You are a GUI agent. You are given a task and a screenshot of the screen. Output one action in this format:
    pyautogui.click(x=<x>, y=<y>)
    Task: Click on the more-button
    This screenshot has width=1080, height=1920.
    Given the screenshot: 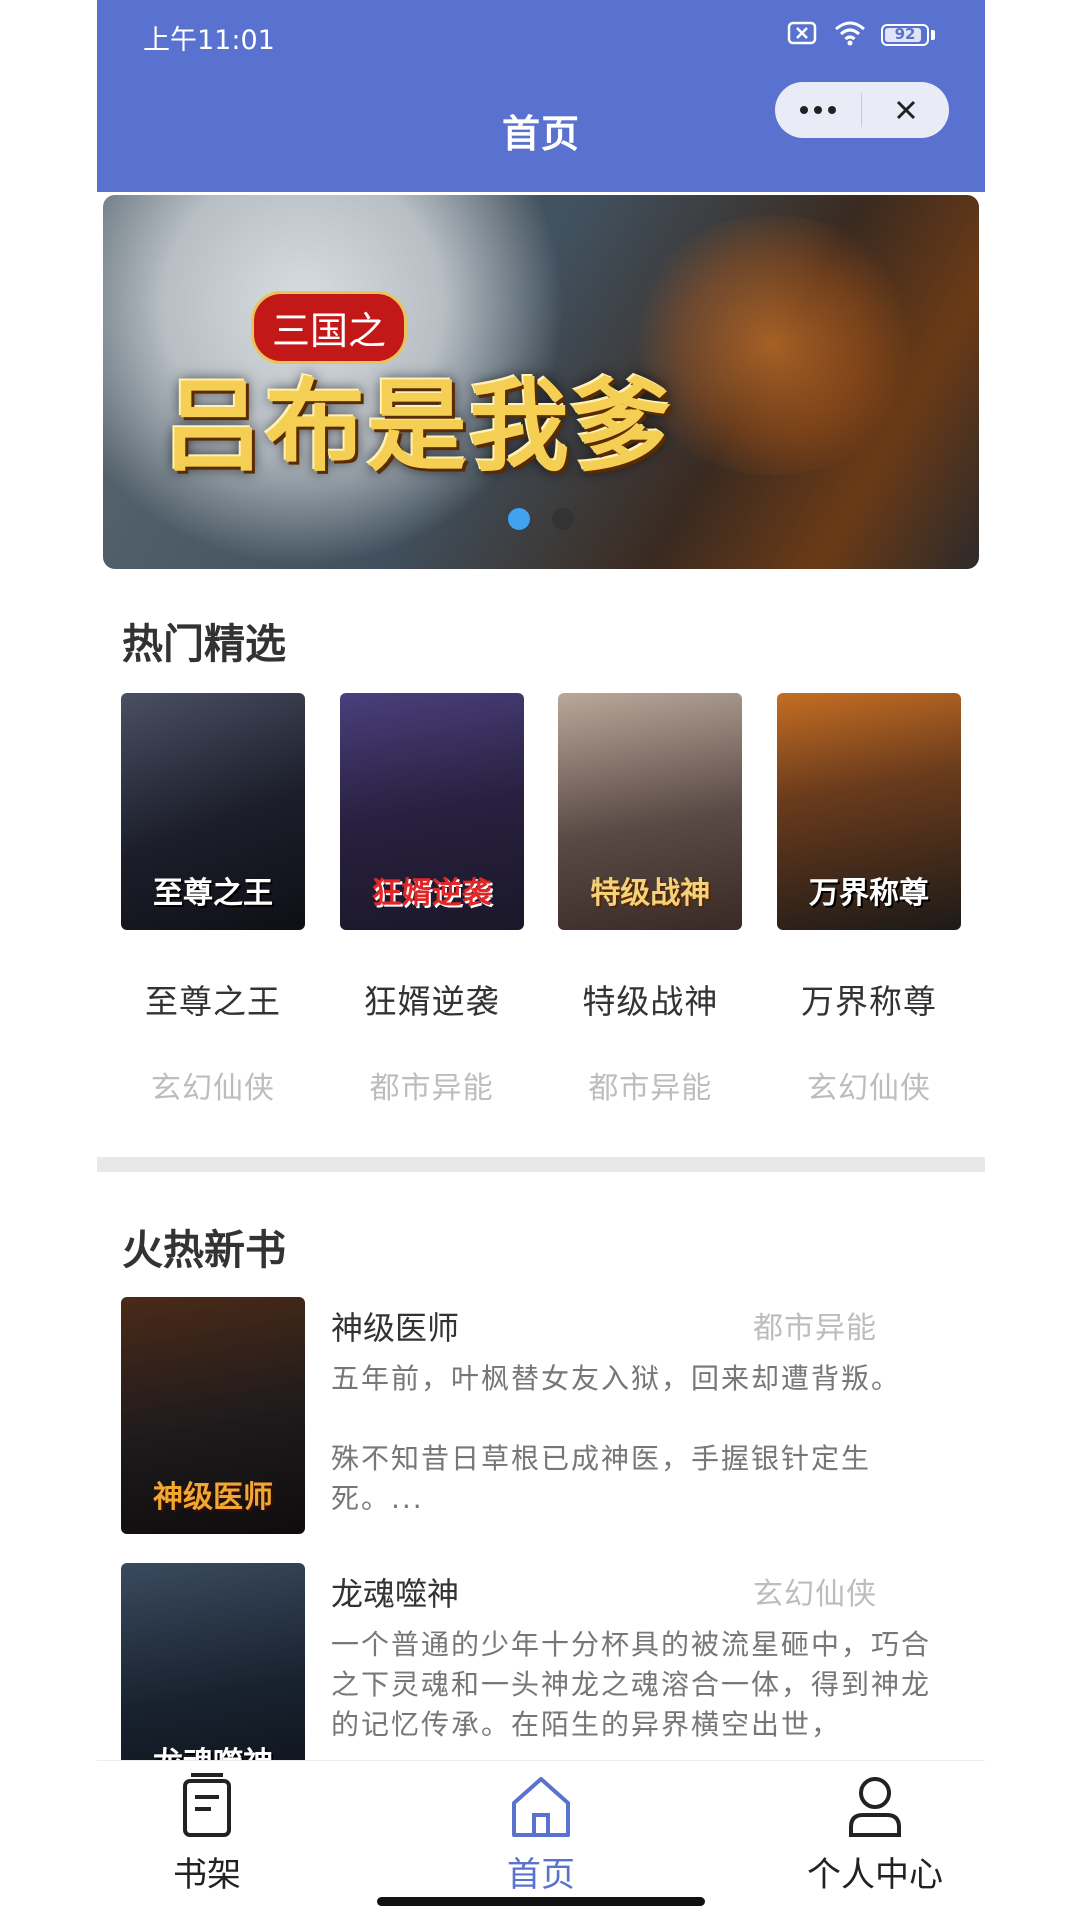 What is the action you would take?
    pyautogui.click(x=818, y=110)
    